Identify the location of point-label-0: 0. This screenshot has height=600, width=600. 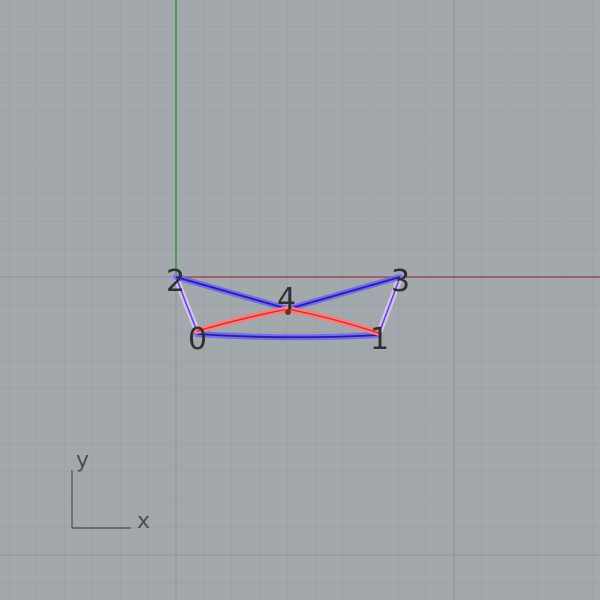
(197, 339).